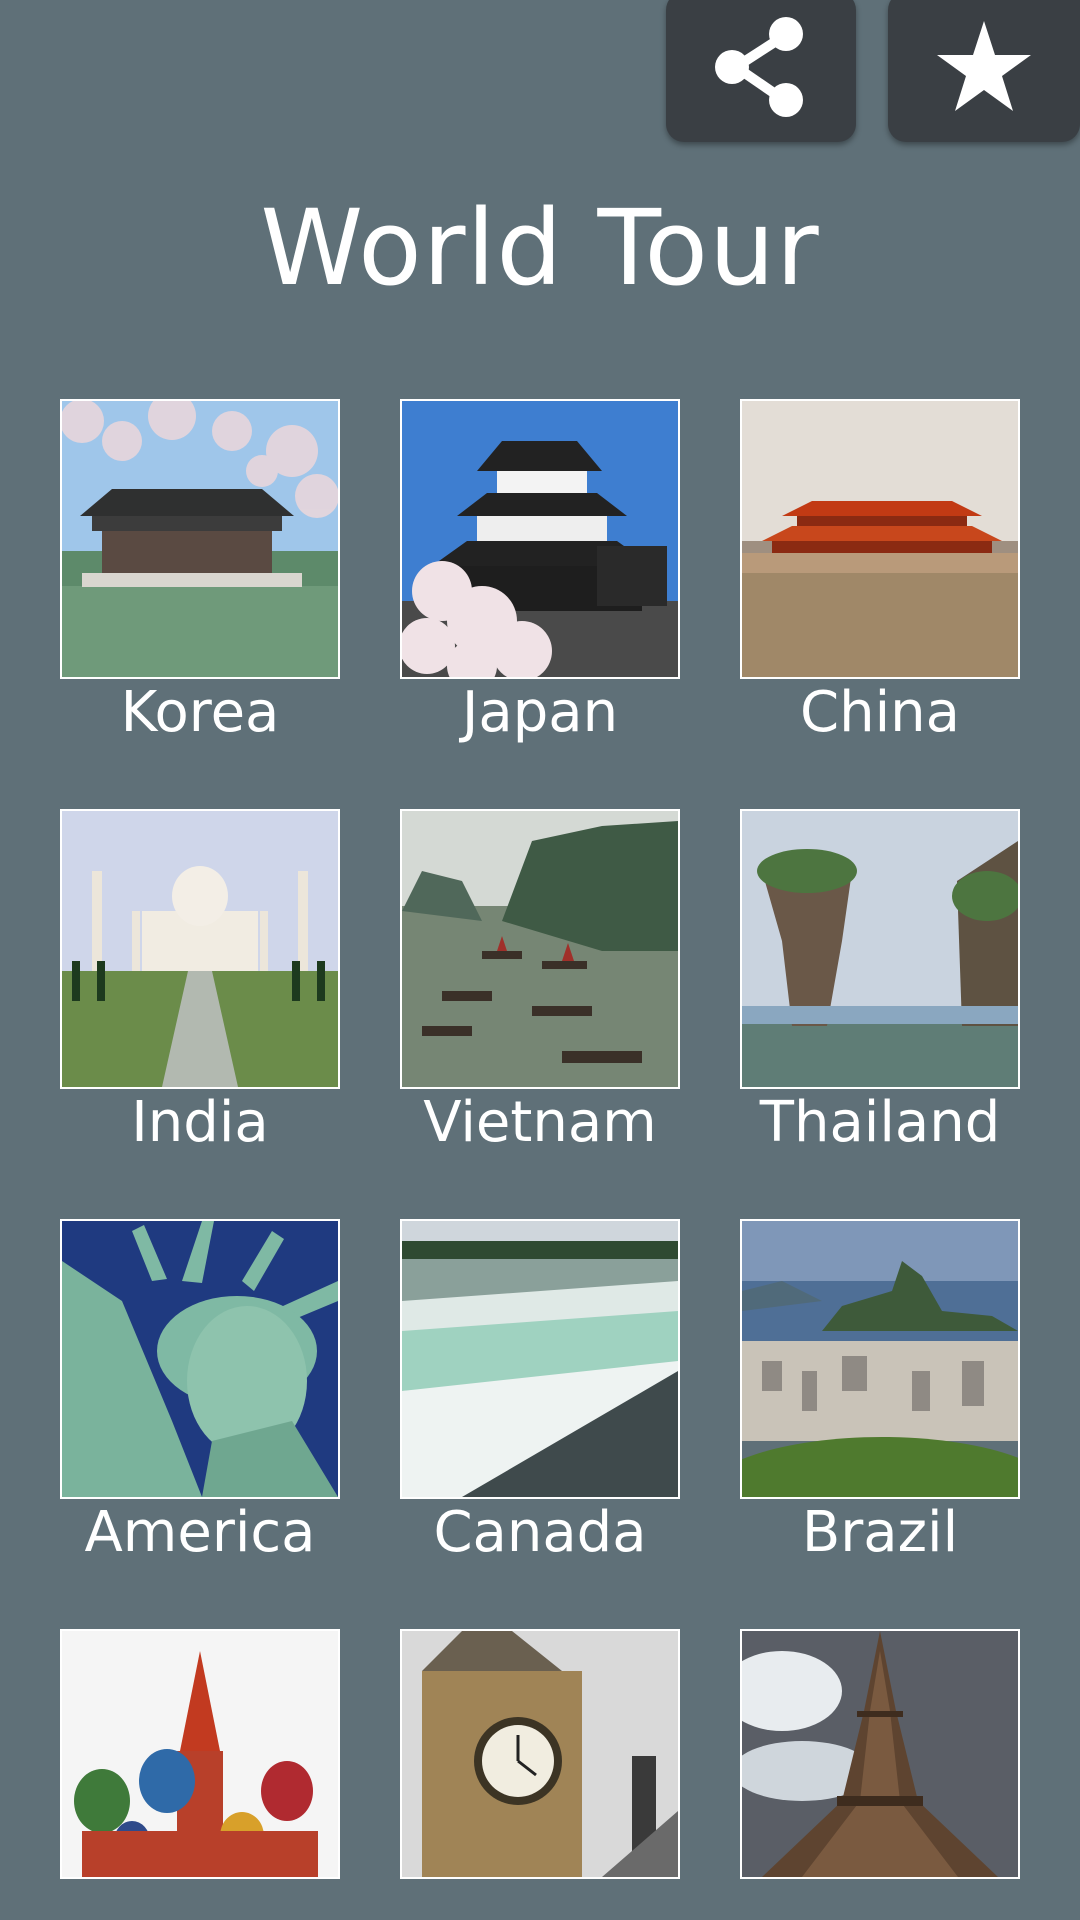 Image resolution: width=1080 pixels, height=1920 pixels. I want to click on destination-tile-england, so click(540, 1754).